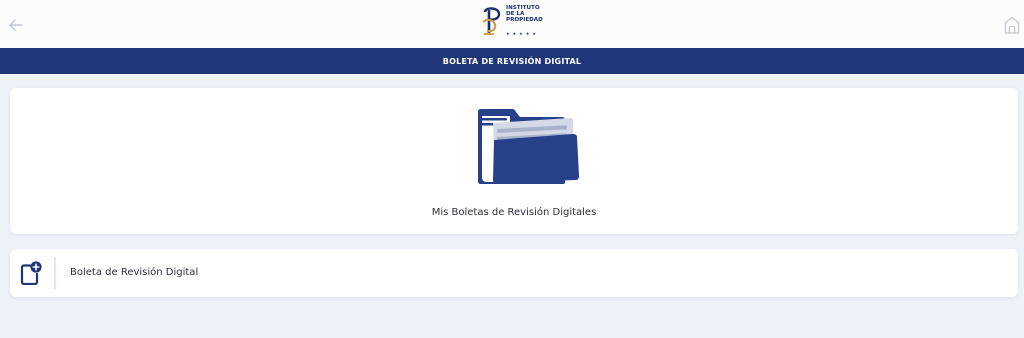 The image size is (1024, 338). What do you see at coordinates (514, 273) in the screenshot?
I see `digital-review-slip-row: Boleta de Revisión Digital` at bounding box center [514, 273].